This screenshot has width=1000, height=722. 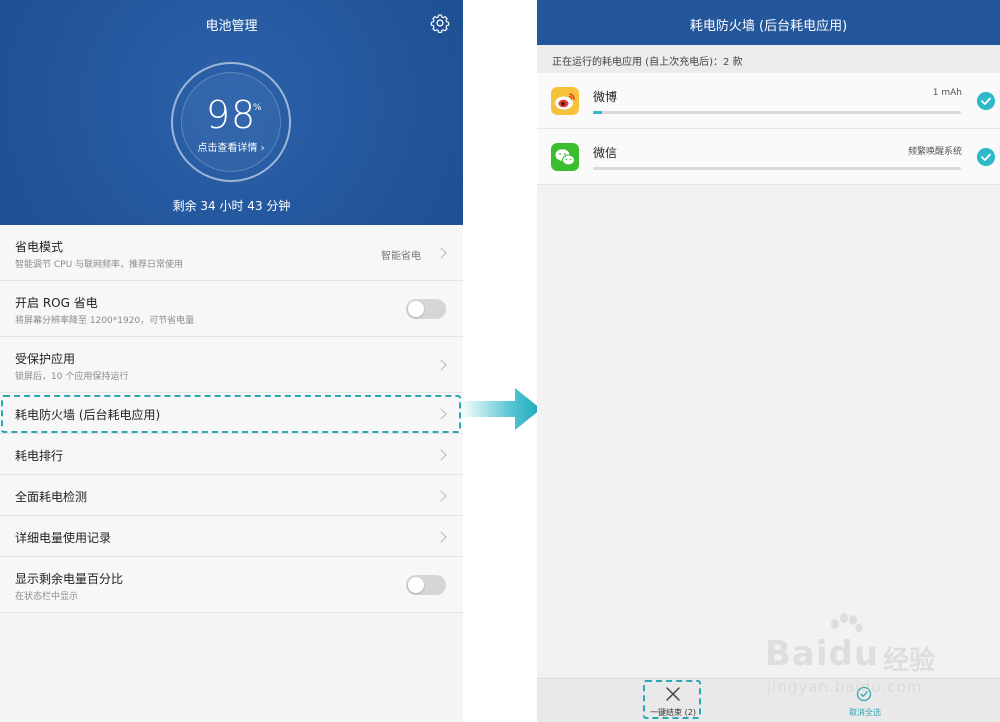 What do you see at coordinates (231, 206) in the screenshot?
I see `remaining-time: 剩余 34 小时 43 分钟` at bounding box center [231, 206].